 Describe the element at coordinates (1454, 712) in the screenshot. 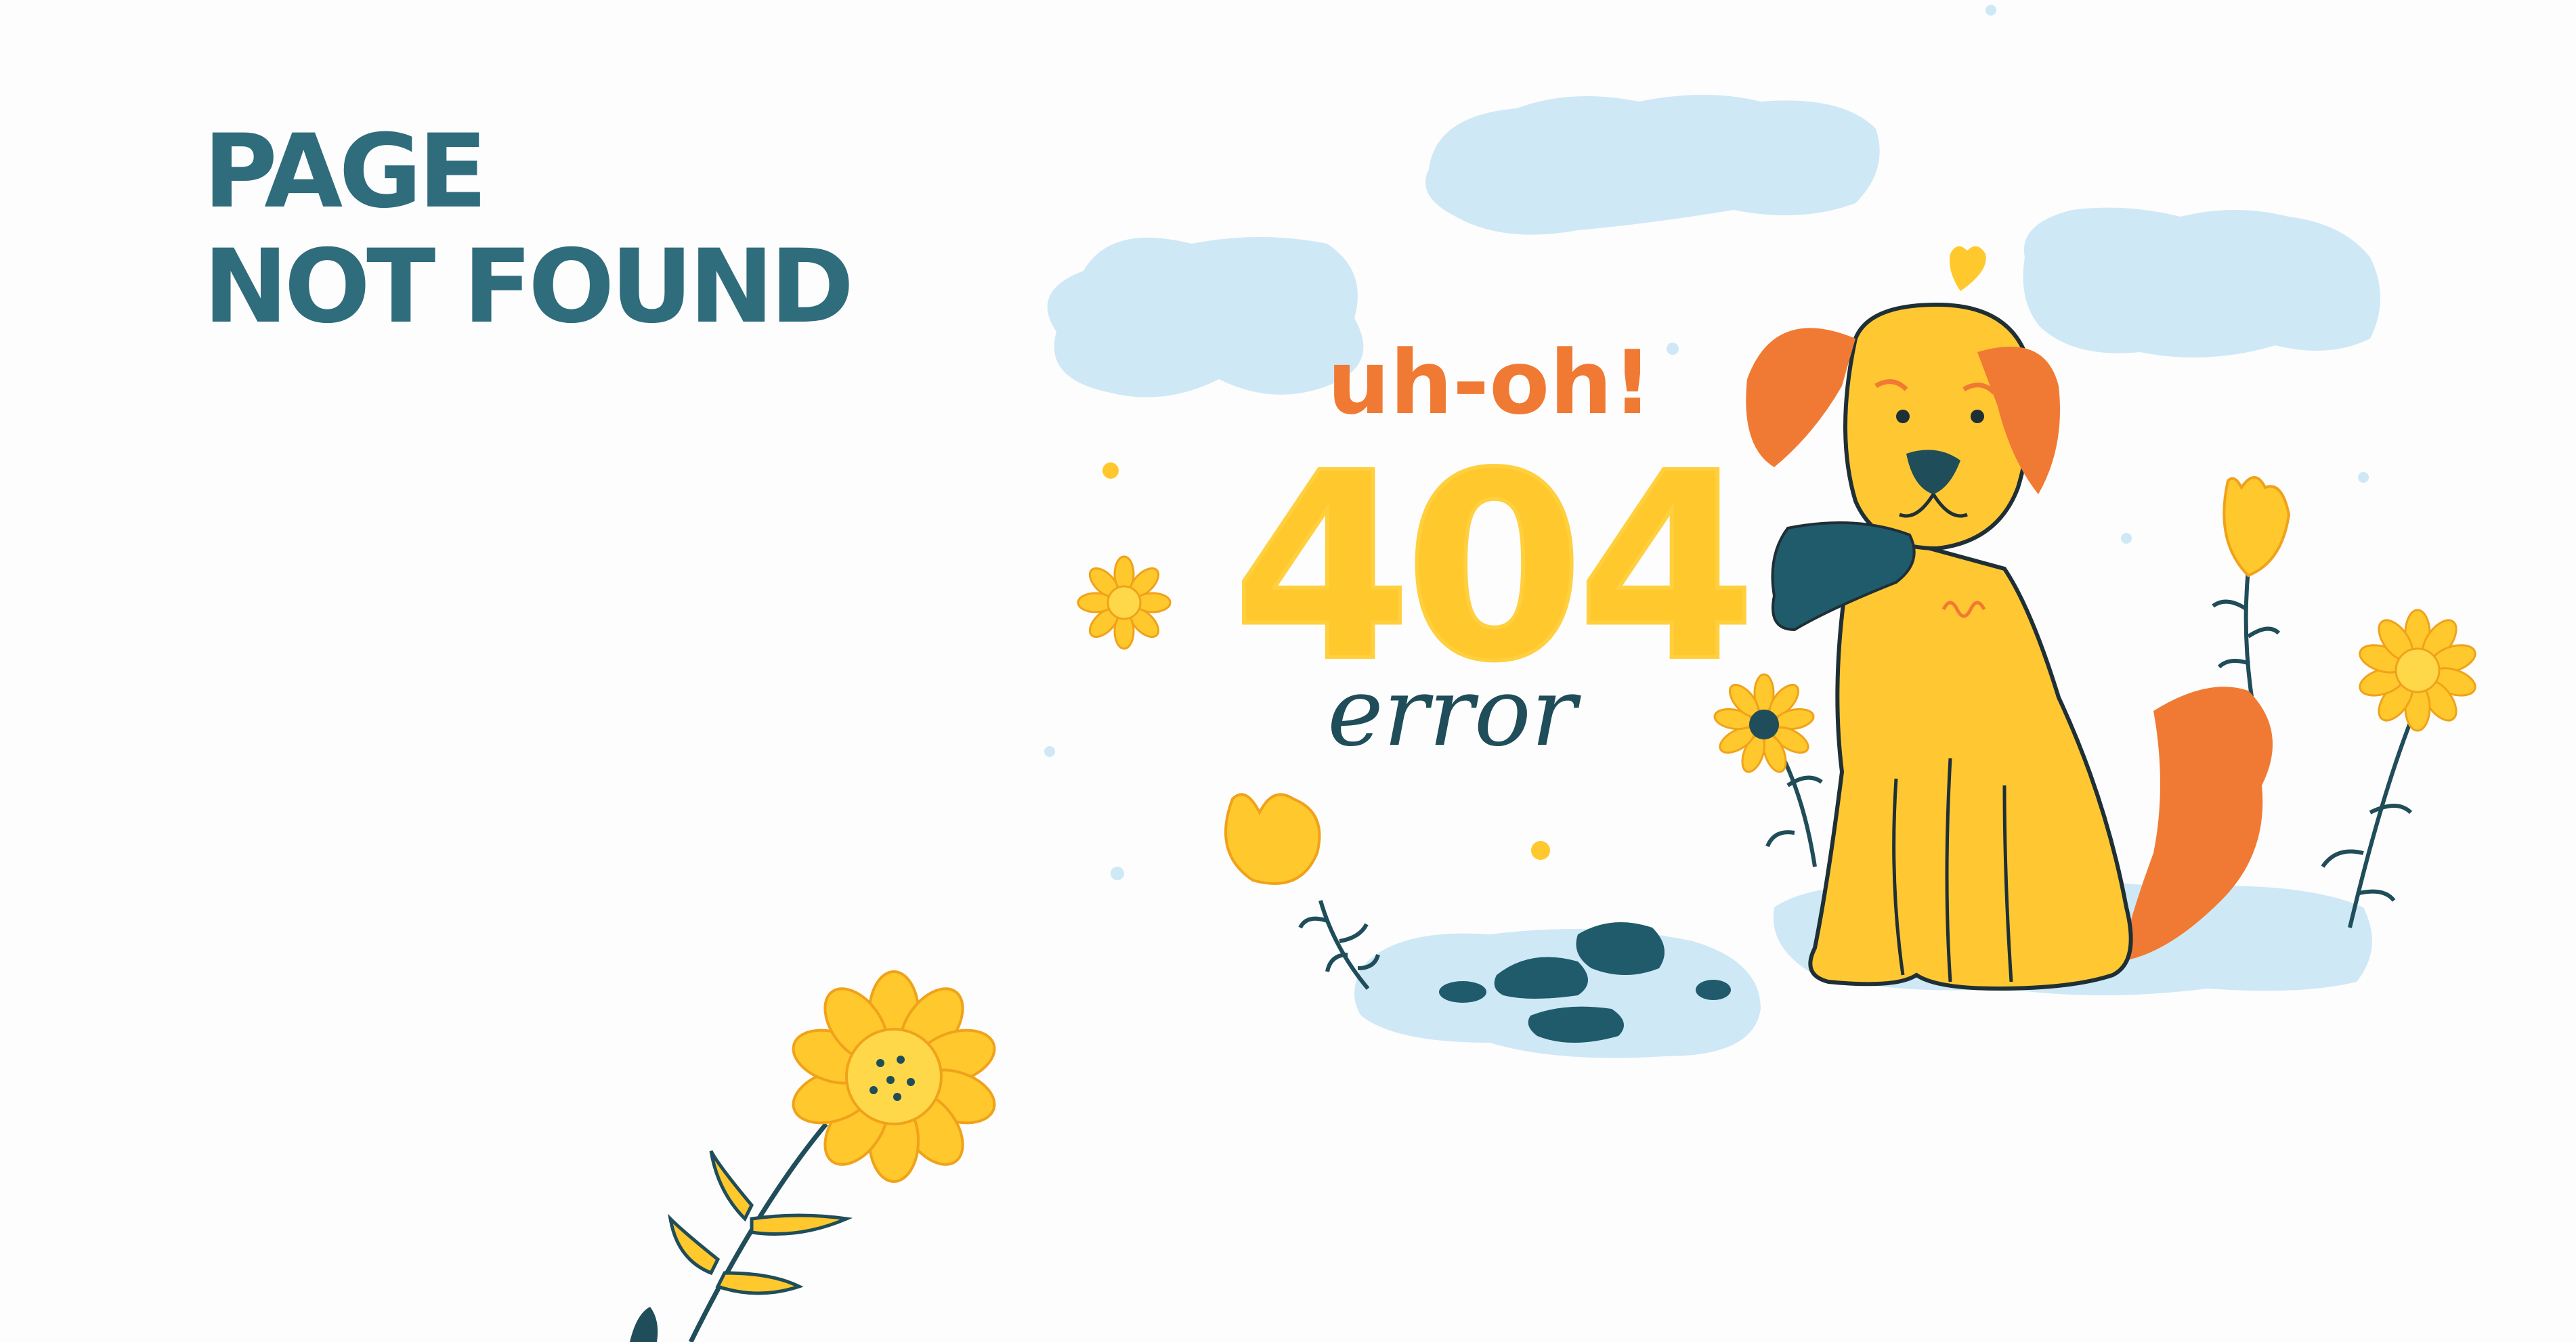

I see `error-caption-text: error` at that location.